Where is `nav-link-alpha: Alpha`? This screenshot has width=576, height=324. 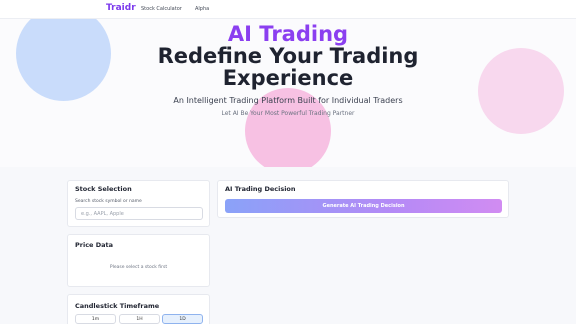
nav-link-alpha: Alpha is located at coordinates (202, 9).